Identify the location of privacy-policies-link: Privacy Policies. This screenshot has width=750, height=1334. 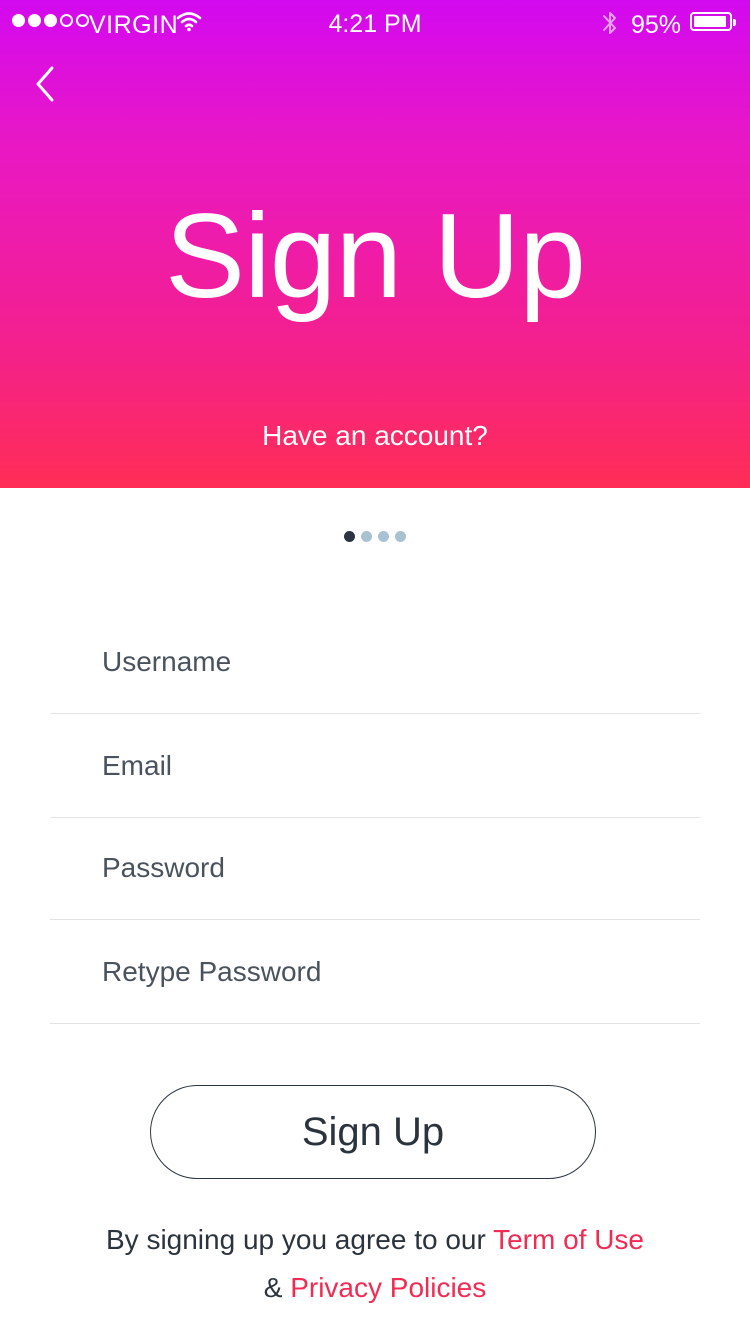
(388, 1287).